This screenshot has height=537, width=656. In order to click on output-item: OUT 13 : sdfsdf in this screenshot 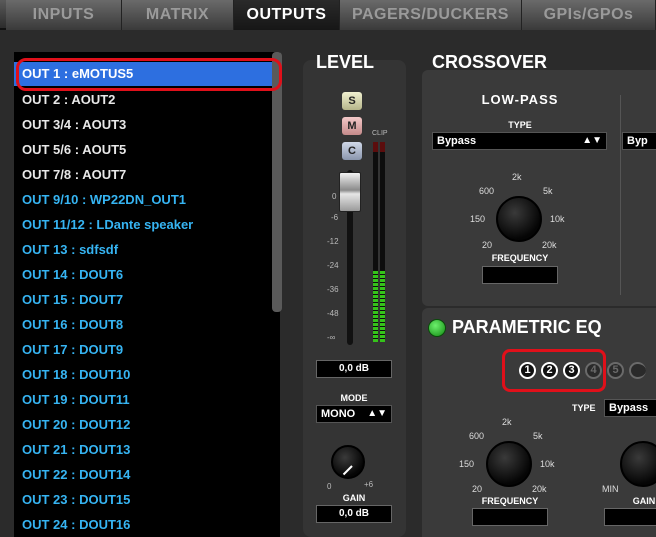, I will do `click(145, 250)`.